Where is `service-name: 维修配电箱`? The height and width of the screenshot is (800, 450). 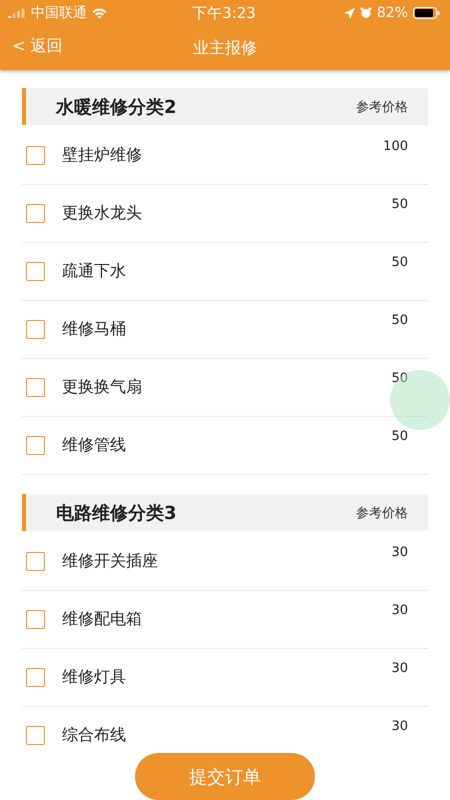
service-name: 维修配电箱 is located at coordinates (102, 619).